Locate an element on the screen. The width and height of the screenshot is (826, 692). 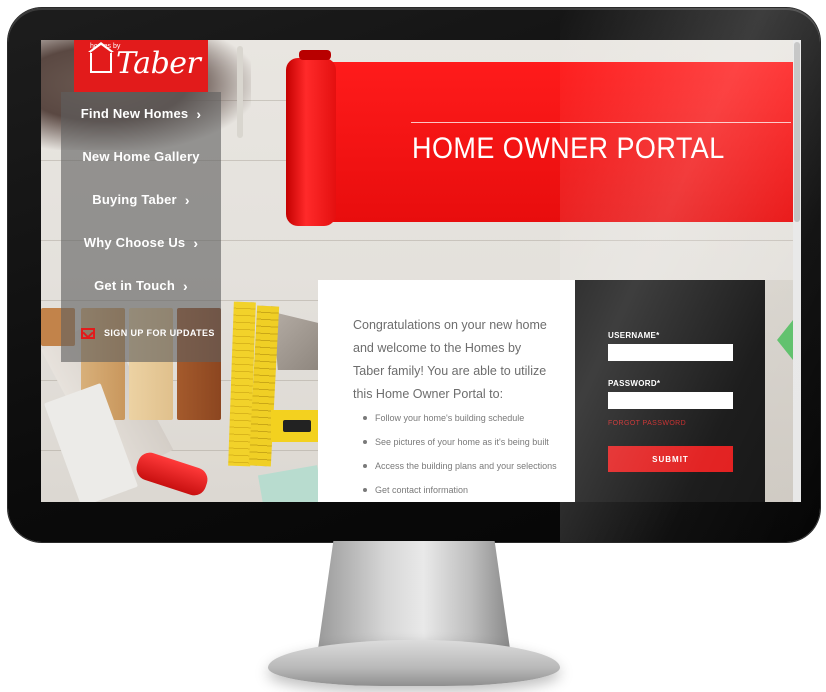
nav-item-label: Find New Homes is located at coordinates (134, 113).